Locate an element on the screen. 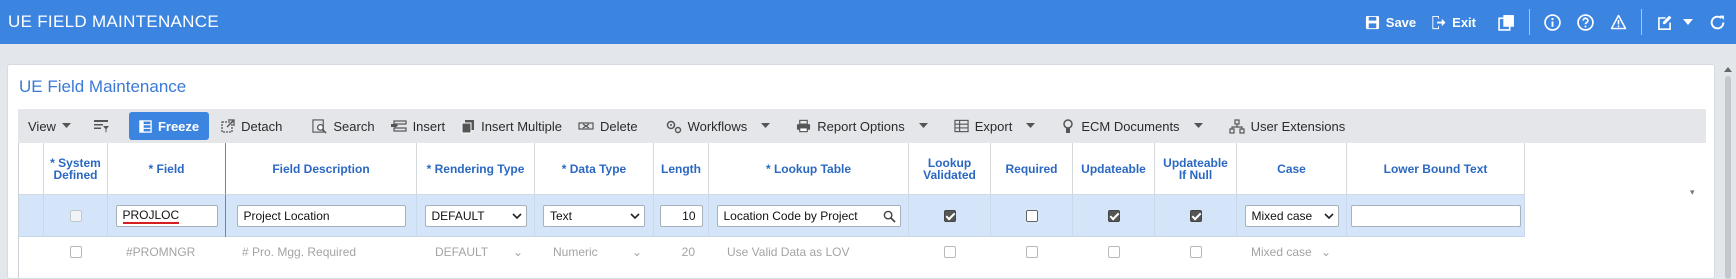 The width and height of the screenshot is (1736, 279). field-description-input: Project Location is located at coordinates (321, 216).